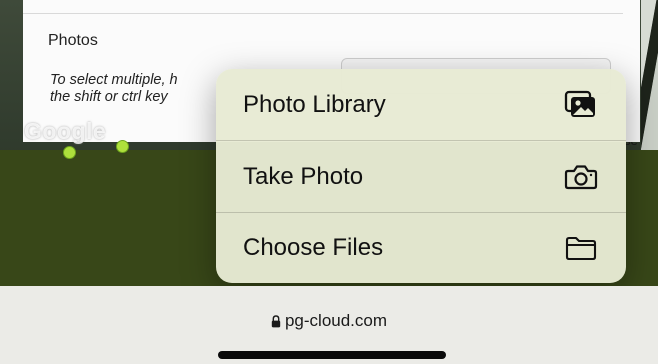 The width and height of the screenshot is (658, 364). What do you see at coordinates (421, 104) in the screenshot?
I see `menu-item-photo-library: Photo Library` at bounding box center [421, 104].